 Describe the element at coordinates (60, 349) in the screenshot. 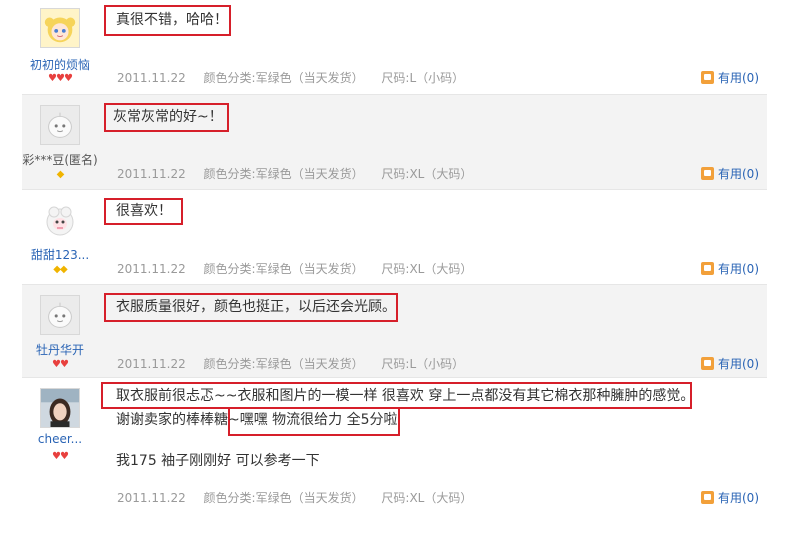

I see `username: 牡丹华开` at that location.